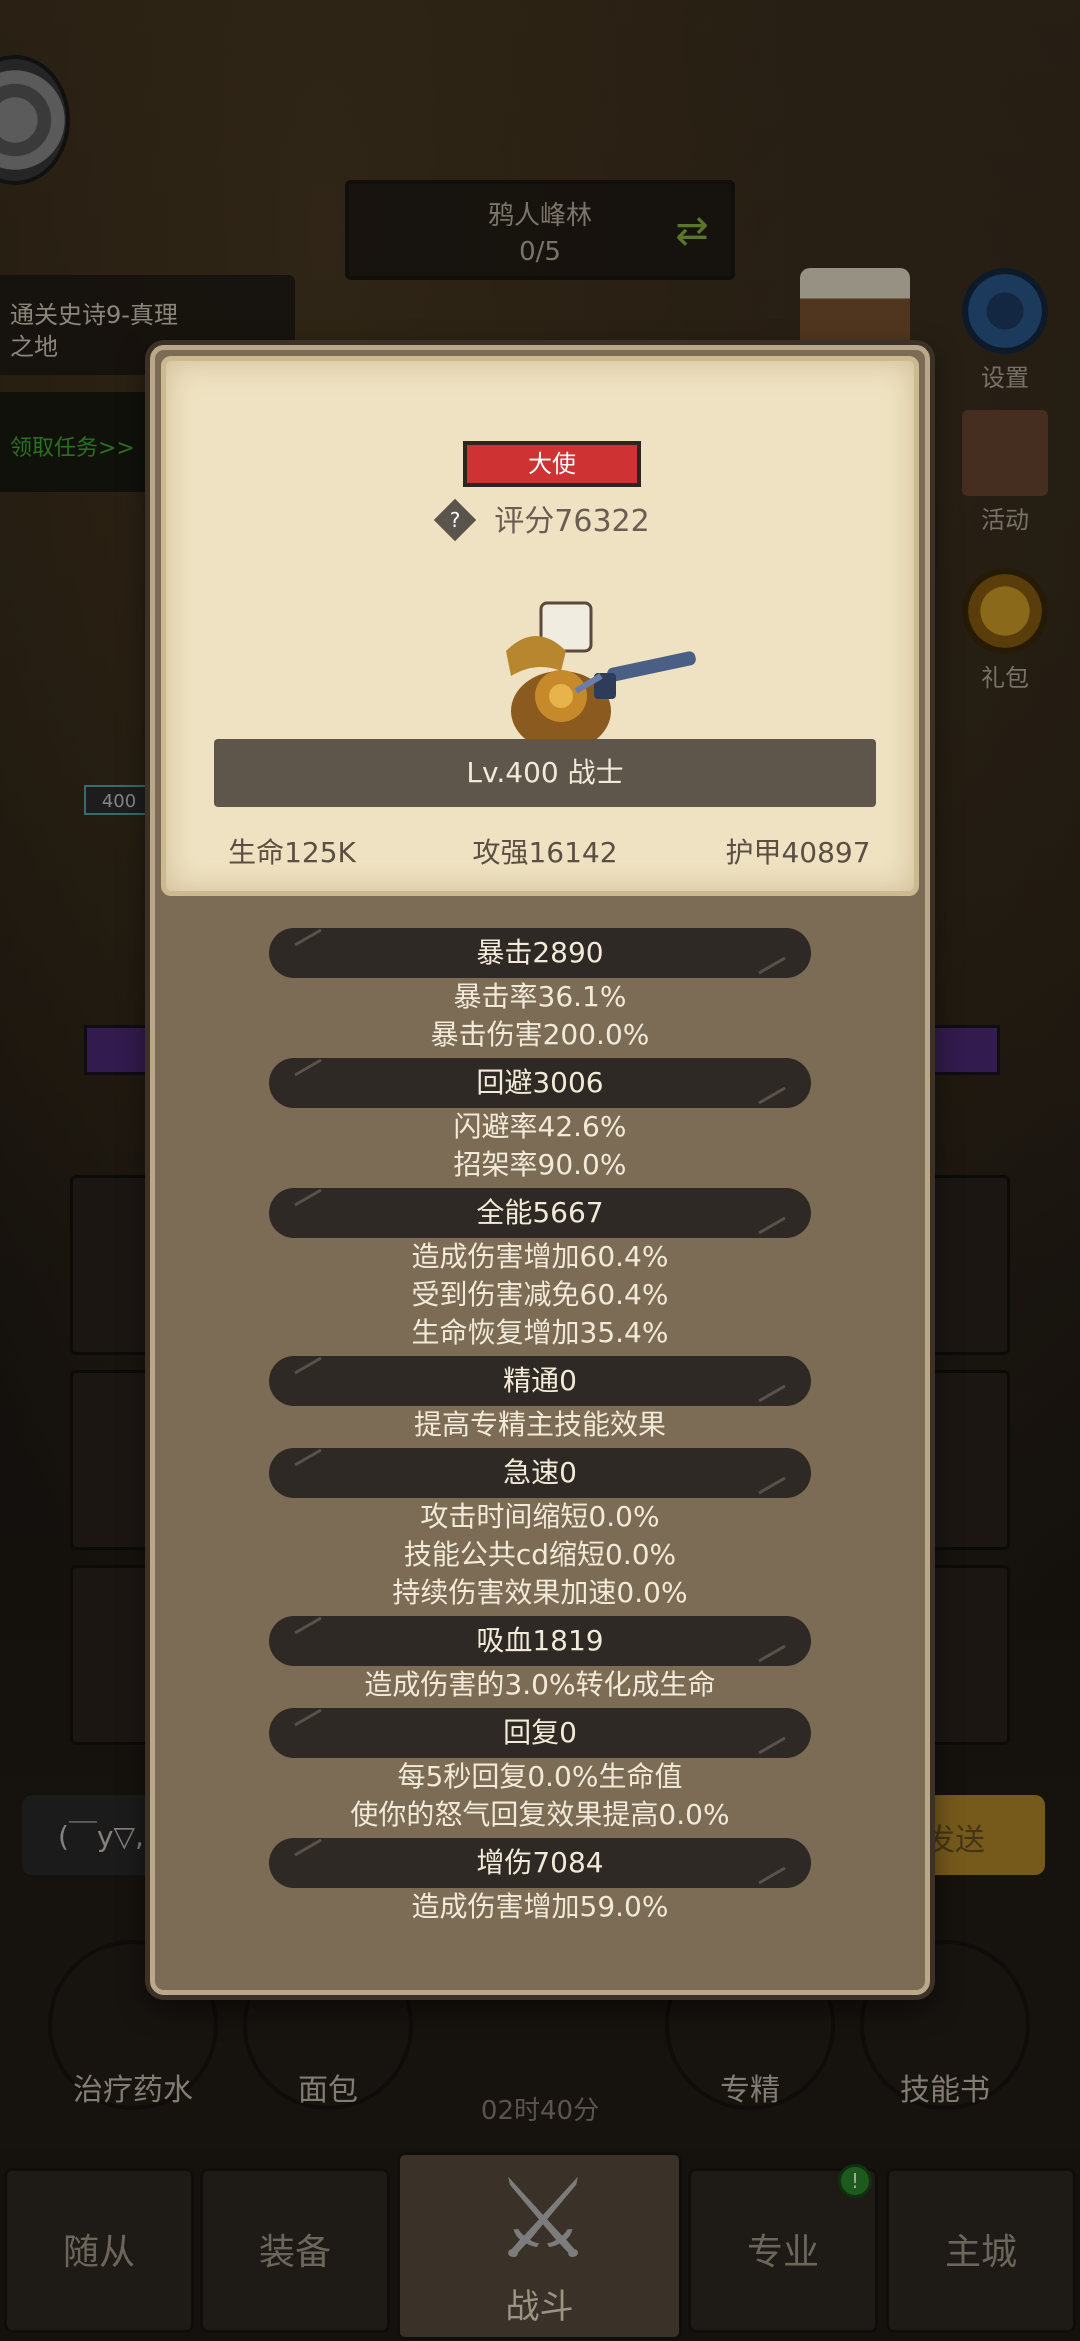 The width and height of the screenshot is (1080, 2341). Describe the element at coordinates (540, 1256) in the screenshot. I see `attribute-detail: 造成伤害增加60.4%` at that location.